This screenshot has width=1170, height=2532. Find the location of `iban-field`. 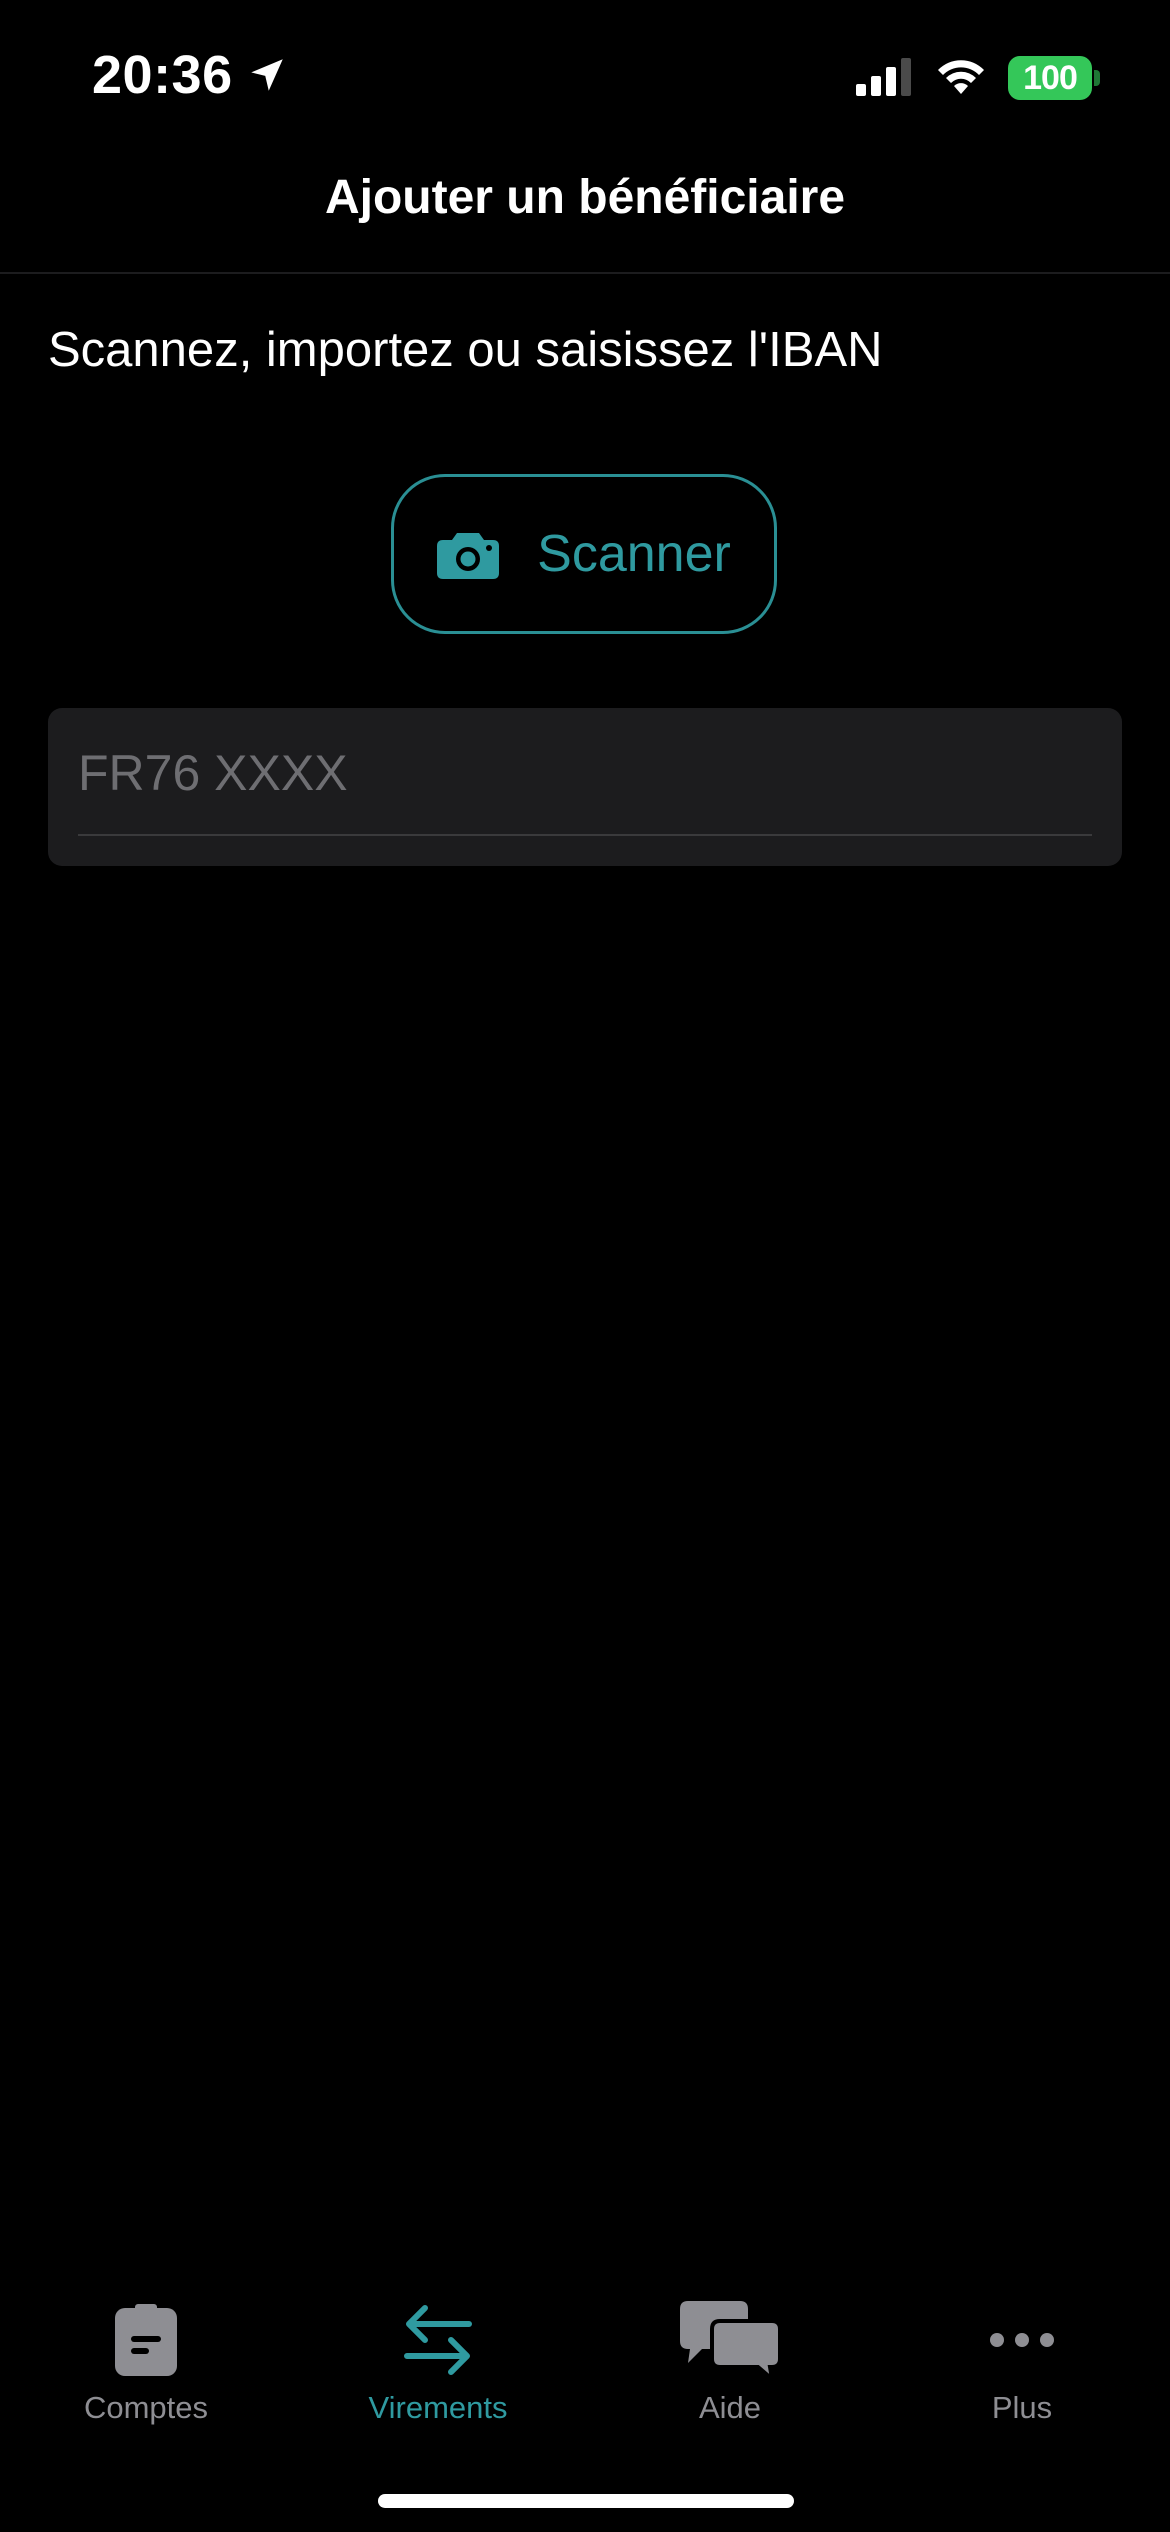

iban-field is located at coordinates (585, 787).